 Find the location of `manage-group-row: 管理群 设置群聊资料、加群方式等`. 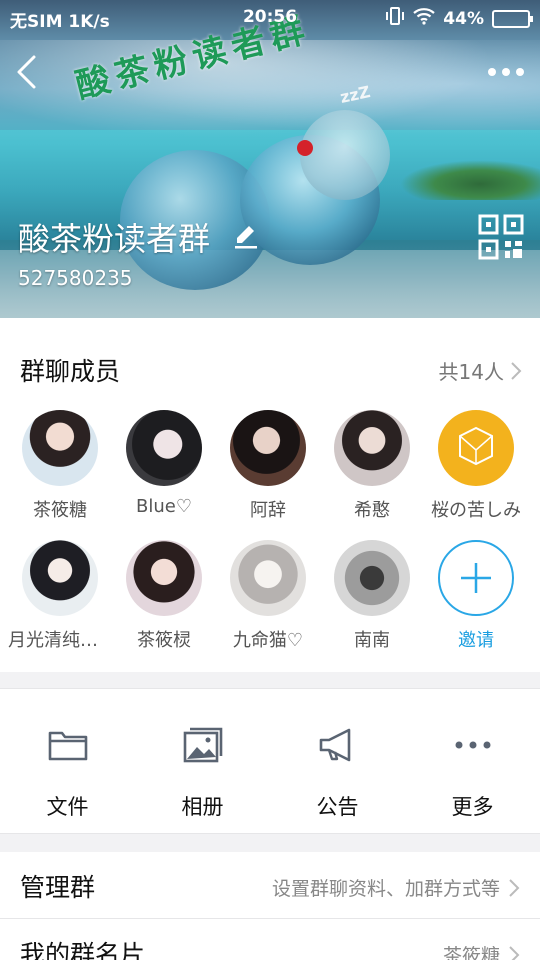

manage-group-row: 管理群 设置群聊资料、加群方式等 is located at coordinates (270, 885).